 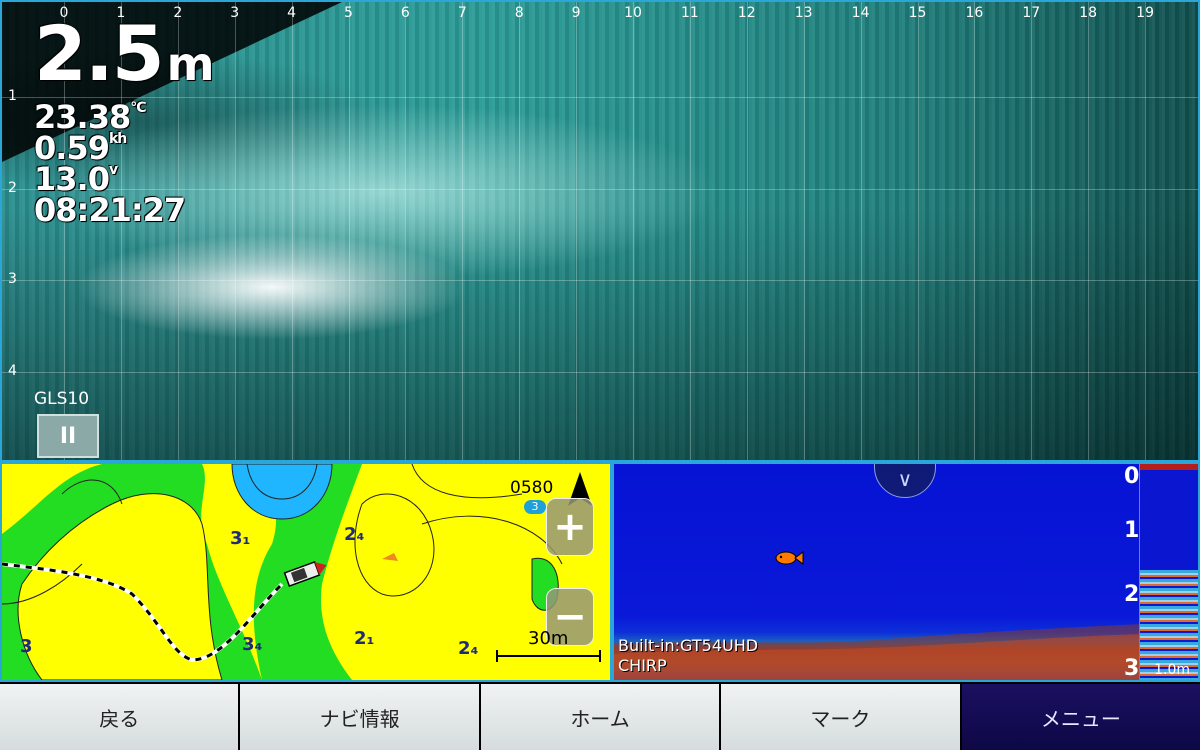 I want to click on chart-scale-label: 30m, so click(x=548, y=638).